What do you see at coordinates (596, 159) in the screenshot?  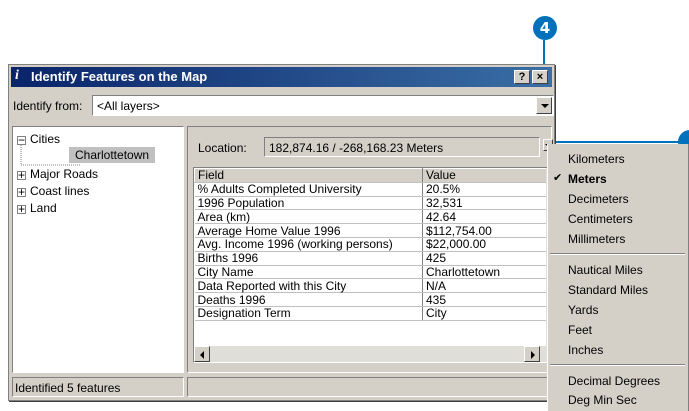 I see `menu-item-kilometers: Kilometers` at bounding box center [596, 159].